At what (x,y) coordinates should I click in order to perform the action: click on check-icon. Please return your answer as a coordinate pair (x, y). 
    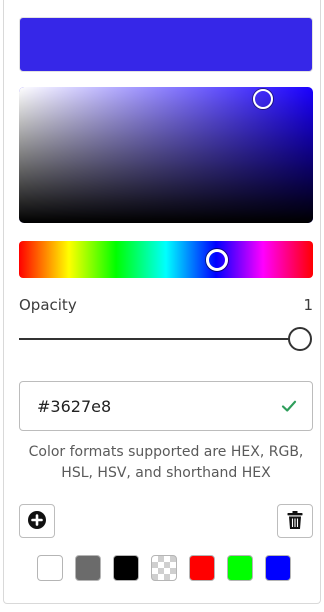
    Looking at the image, I should click on (289, 406).